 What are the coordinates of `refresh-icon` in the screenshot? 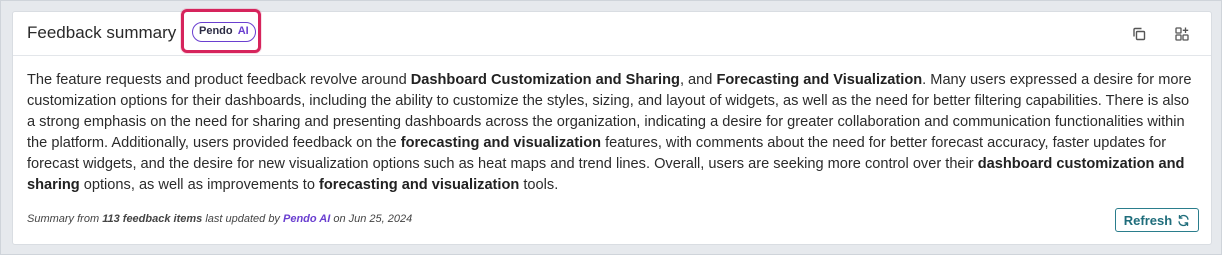 It's located at (1183, 220).